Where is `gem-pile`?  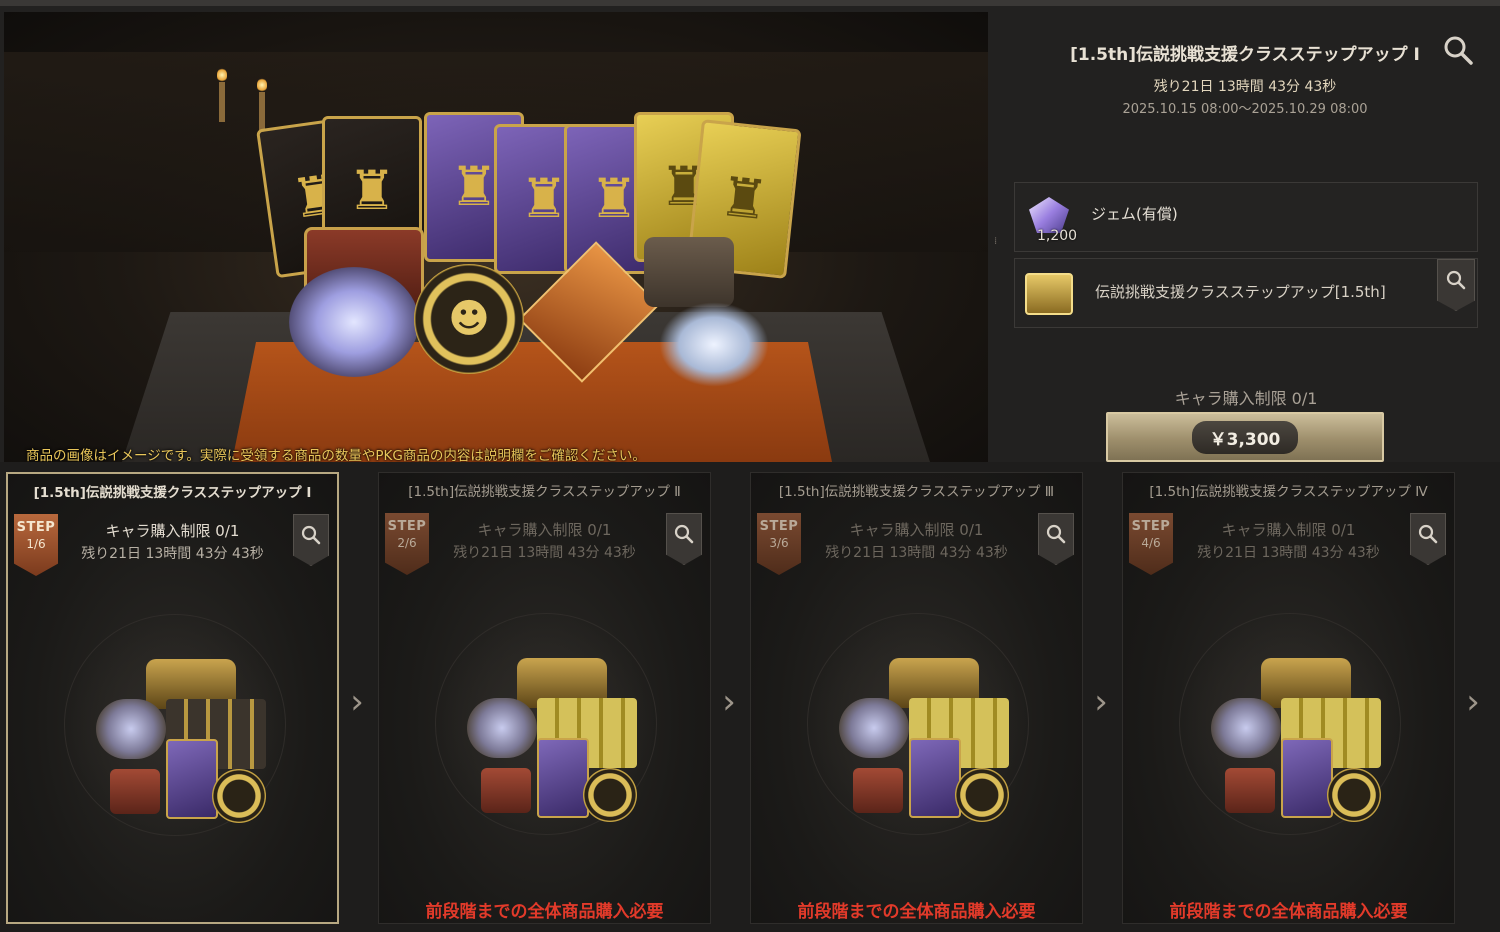 gem-pile is located at coordinates (354, 322).